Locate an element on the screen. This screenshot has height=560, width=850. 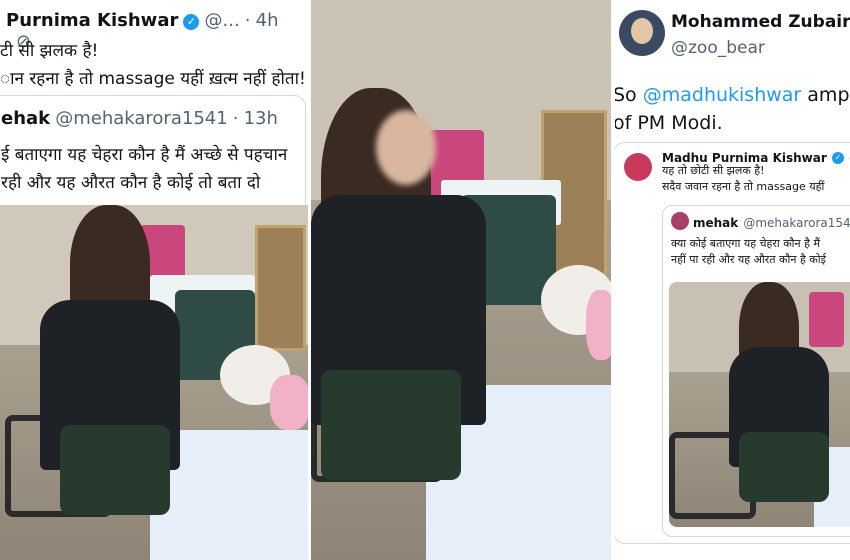
left-tweet-author-name: Purnima Kishwar is located at coordinates (92, 20).